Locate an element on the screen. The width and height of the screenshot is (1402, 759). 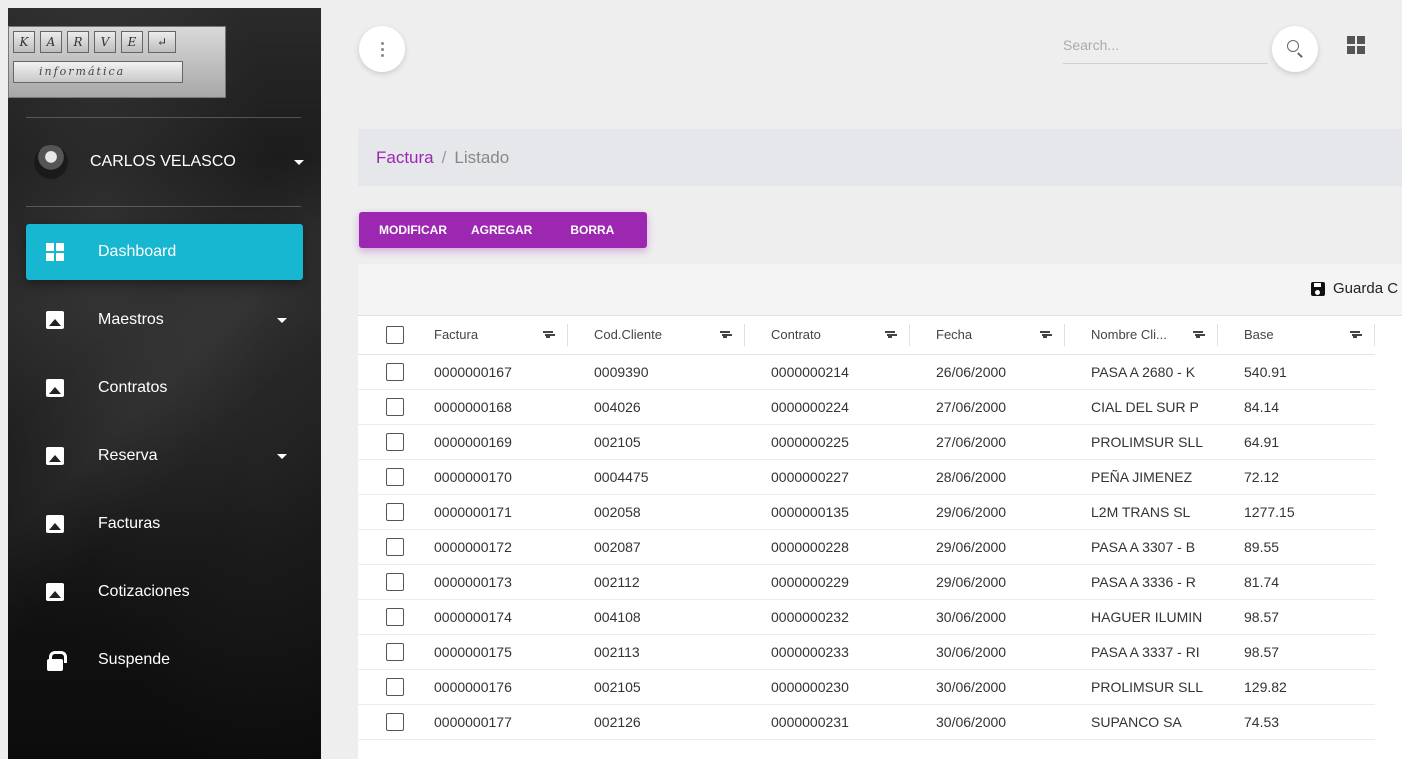
sidebar-item-suspende: Suspende is located at coordinates (164, 660).